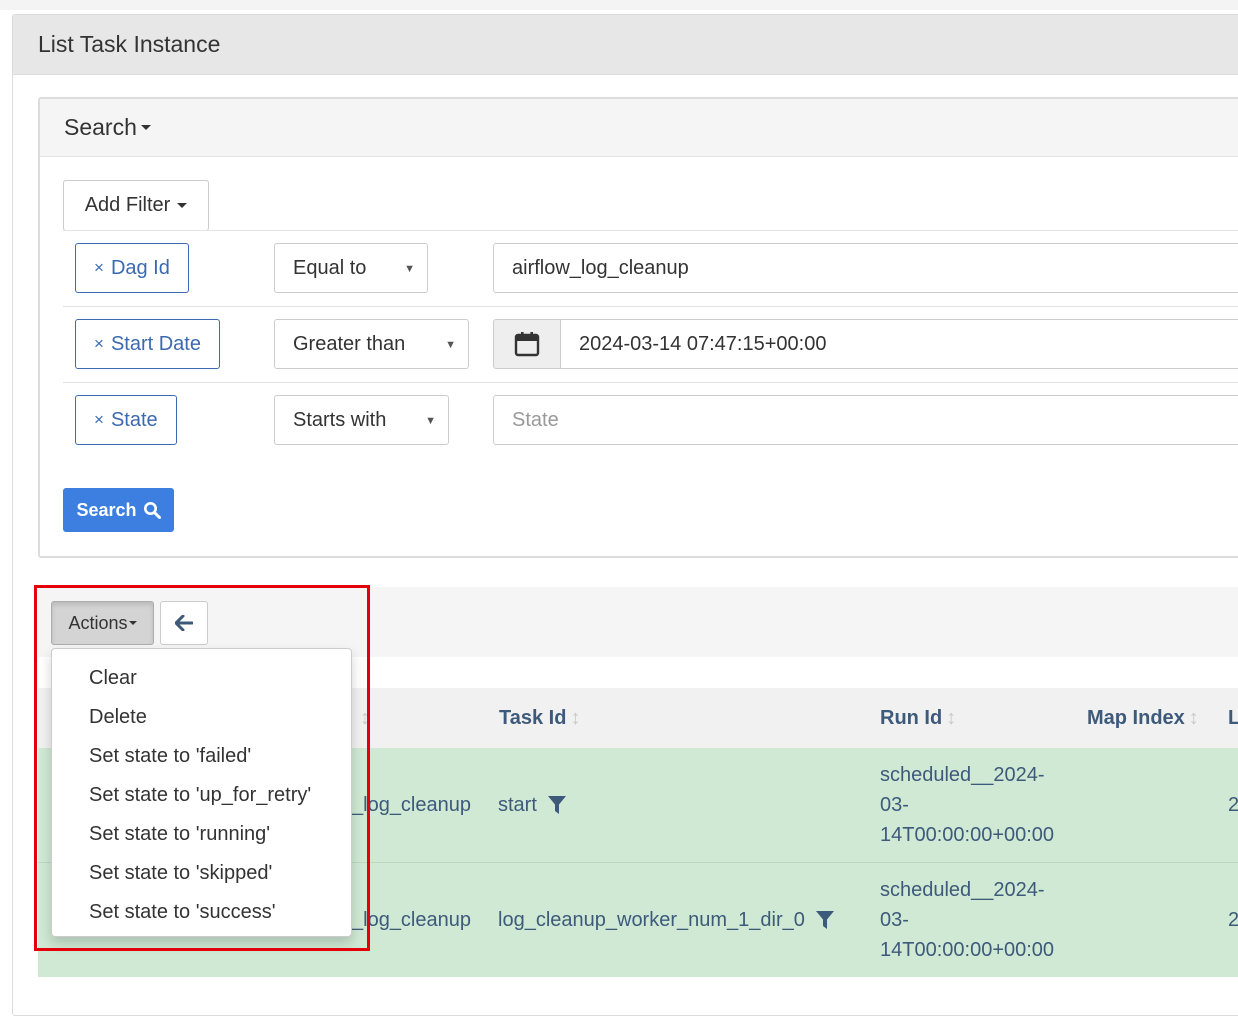 The image size is (1238, 1016). I want to click on remove-filter-state: × State, so click(126, 420).